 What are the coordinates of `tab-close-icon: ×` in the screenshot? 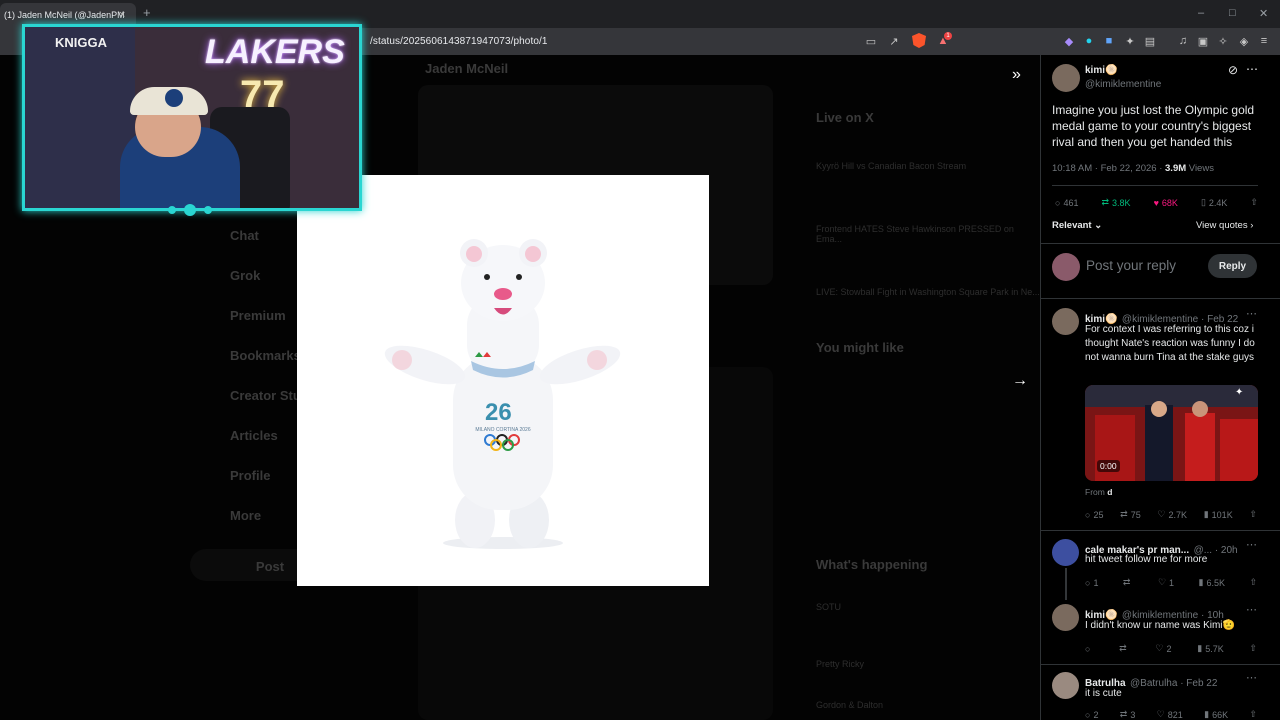 It's located at (122, 15).